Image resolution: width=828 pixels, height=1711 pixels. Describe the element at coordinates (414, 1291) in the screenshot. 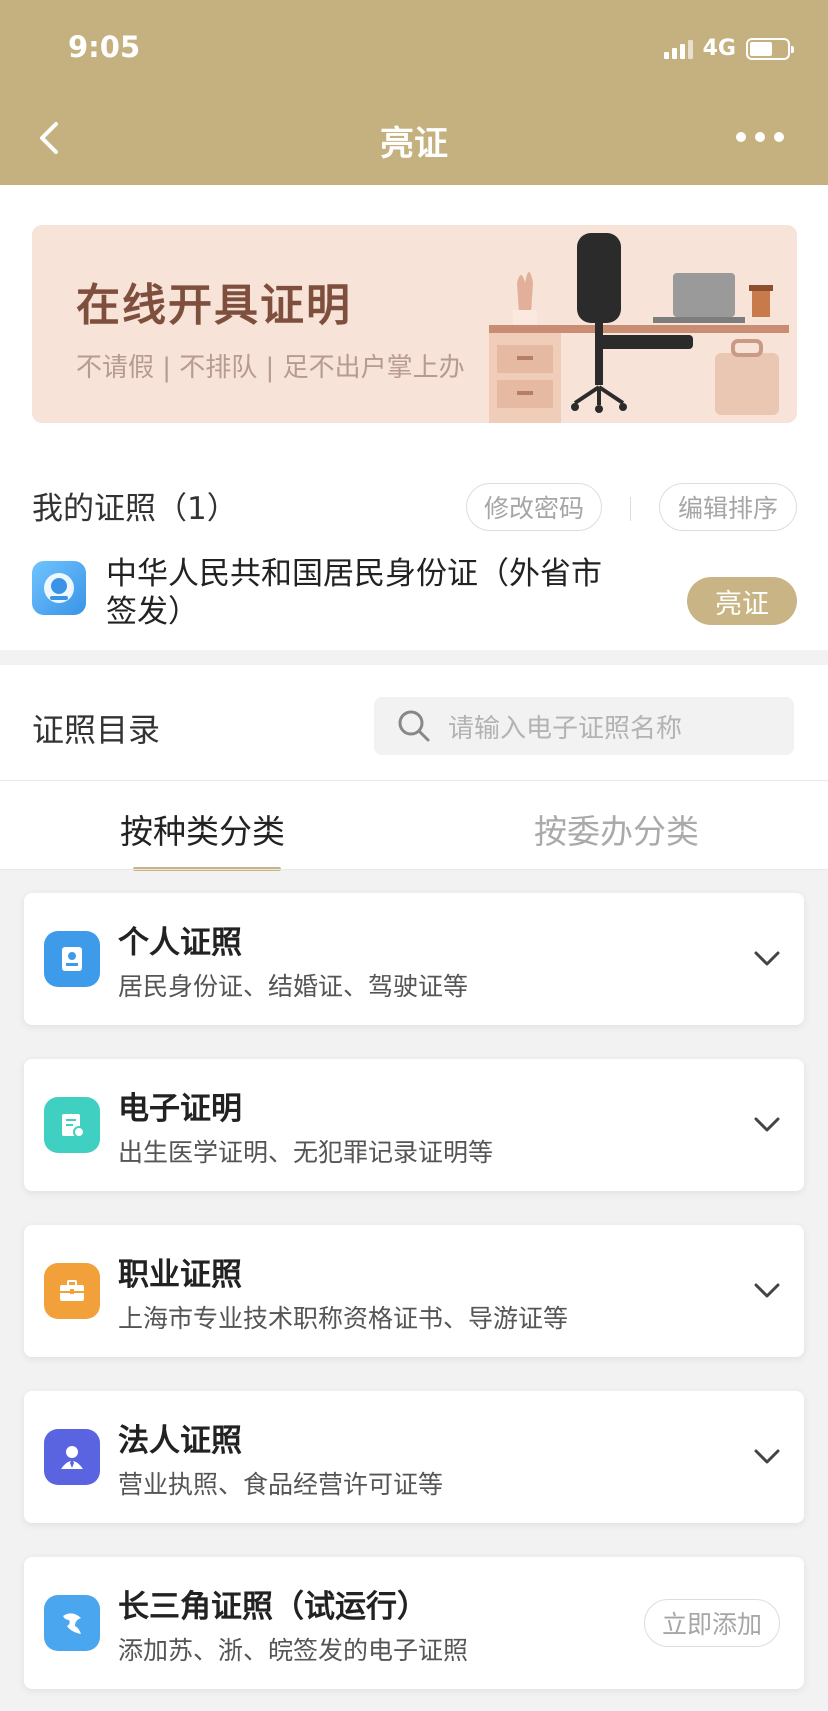

I see `category-professional-licenses: 职业证照 上海市专业技术职称资格证书、导游证等` at that location.